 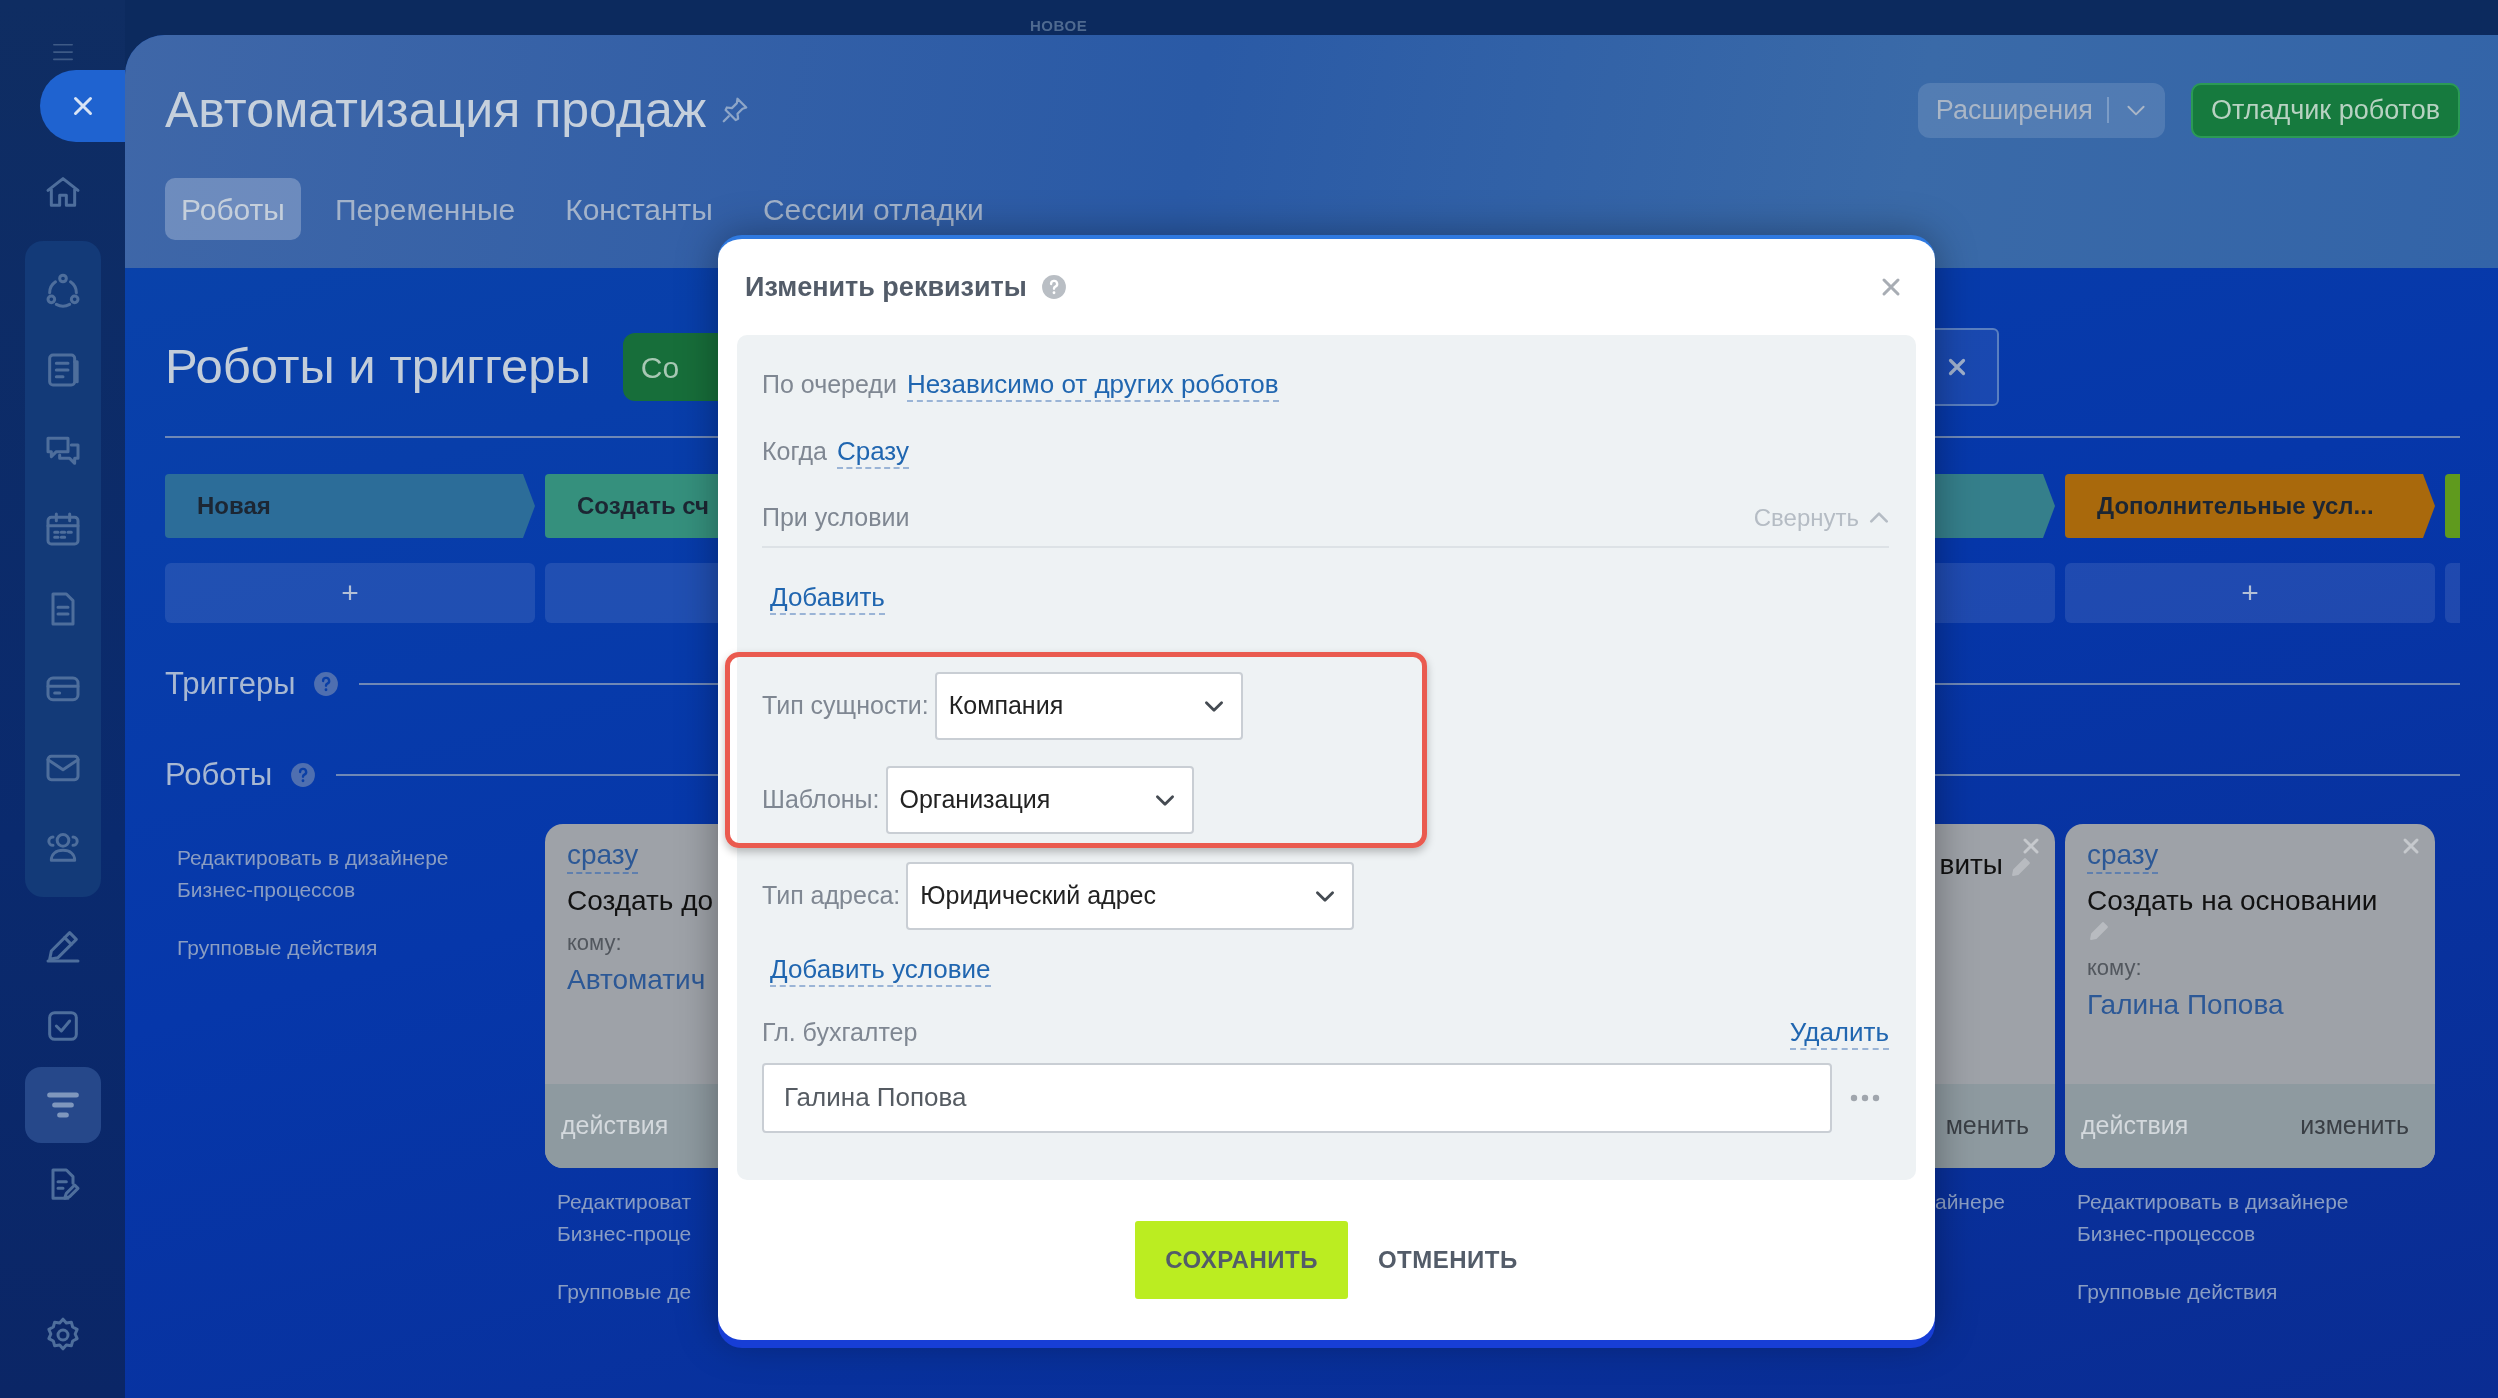 What do you see at coordinates (831, 895) in the screenshot?
I see `field-label: Тип адреса:` at bounding box center [831, 895].